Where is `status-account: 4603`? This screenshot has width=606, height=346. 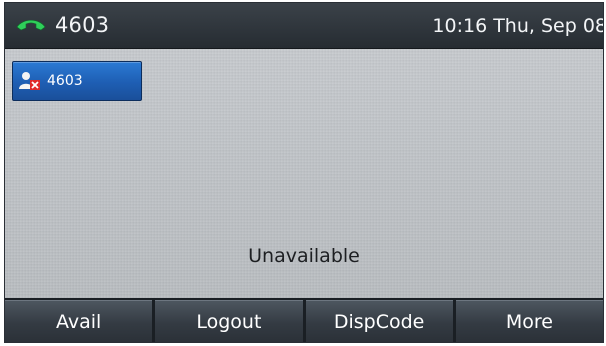 status-account: 4603 is located at coordinates (62, 25).